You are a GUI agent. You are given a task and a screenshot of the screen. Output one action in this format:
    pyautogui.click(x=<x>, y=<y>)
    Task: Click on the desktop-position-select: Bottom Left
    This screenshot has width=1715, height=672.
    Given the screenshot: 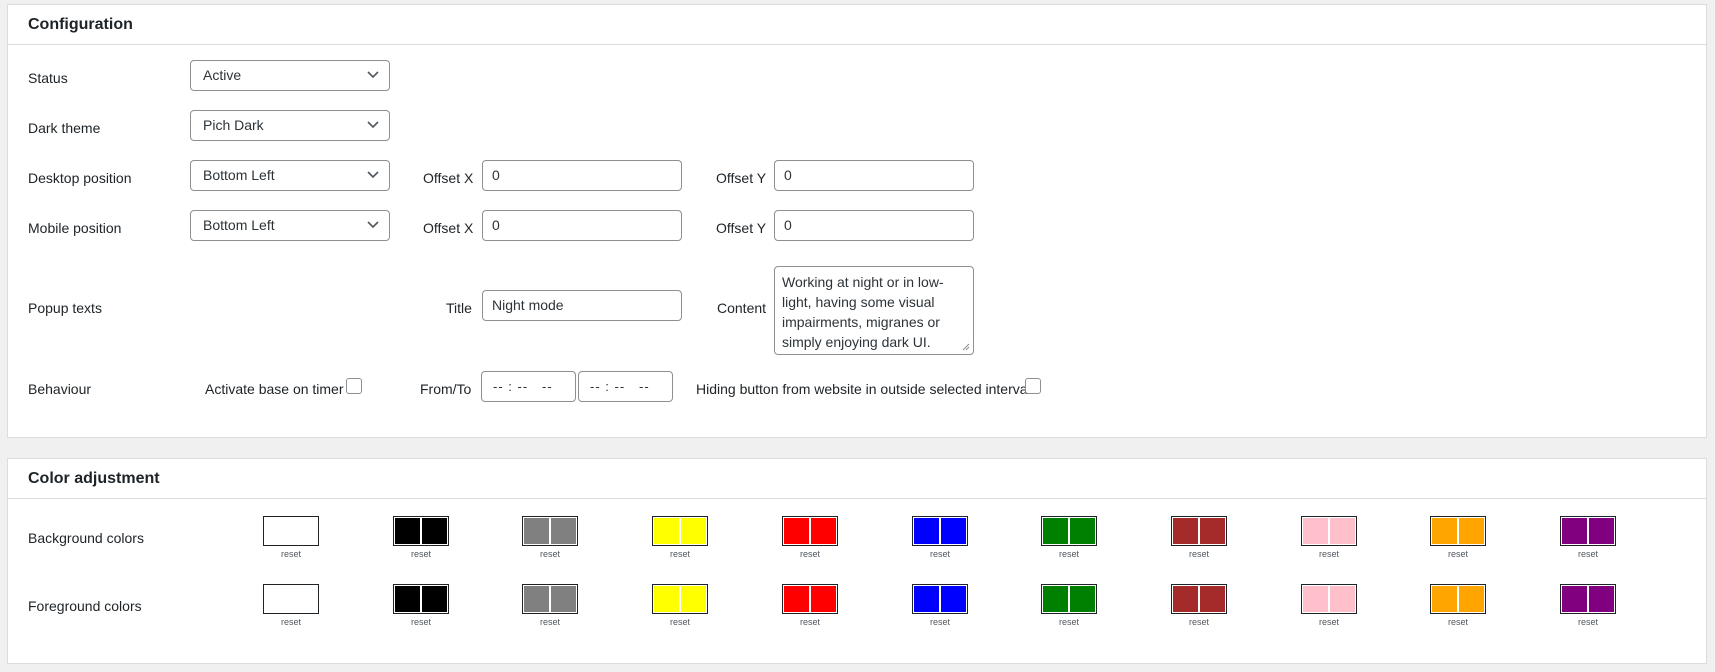 What is the action you would take?
    pyautogui.click(x=290, y=175)
    